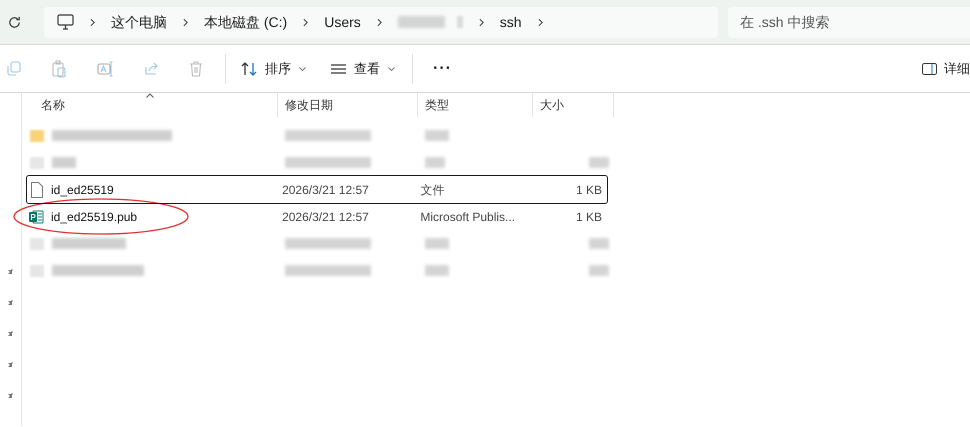  Describe the element at coordinates (849, 22) in the screenshot. I see `search-field: 在 .ssh 中搜索` at that location.